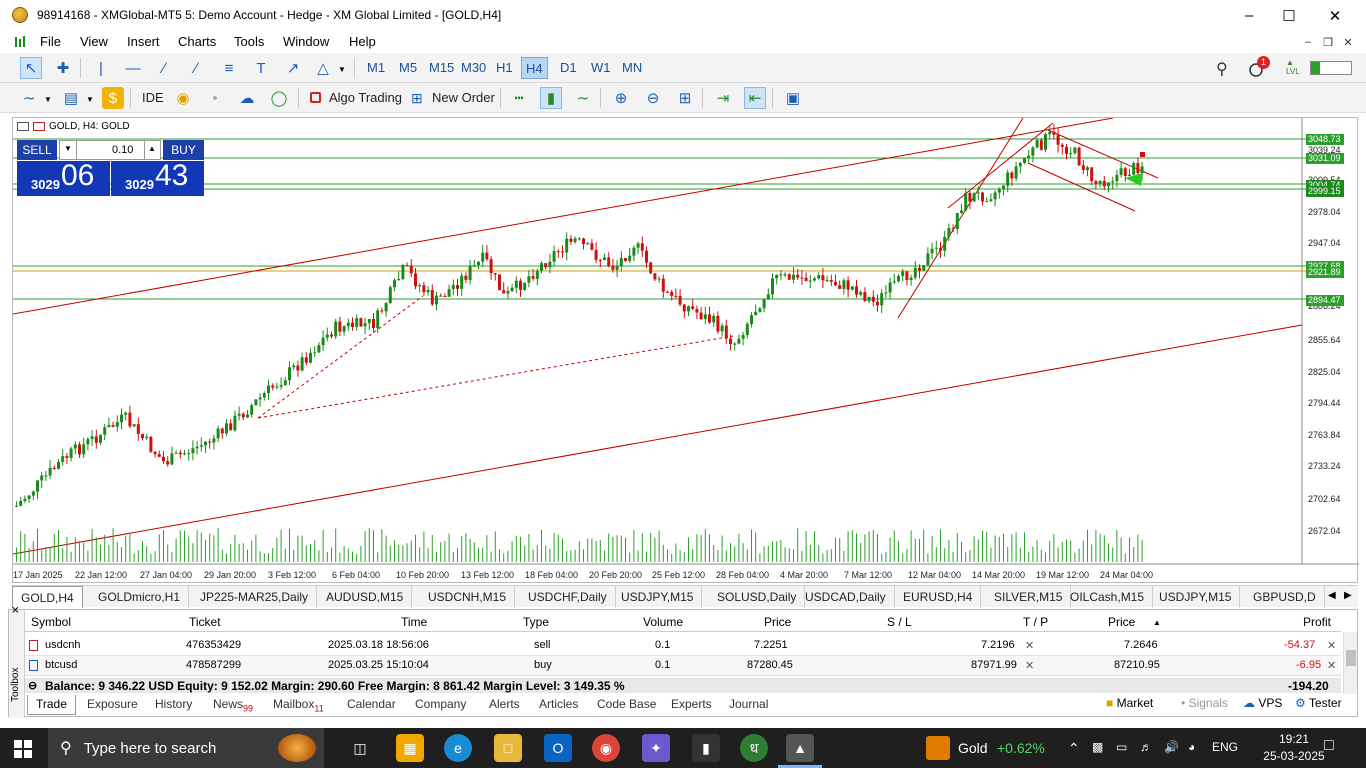 The image size is (1366, 768). I want to click on mt5-taskbar-icon: ▲, so click(800, 748).